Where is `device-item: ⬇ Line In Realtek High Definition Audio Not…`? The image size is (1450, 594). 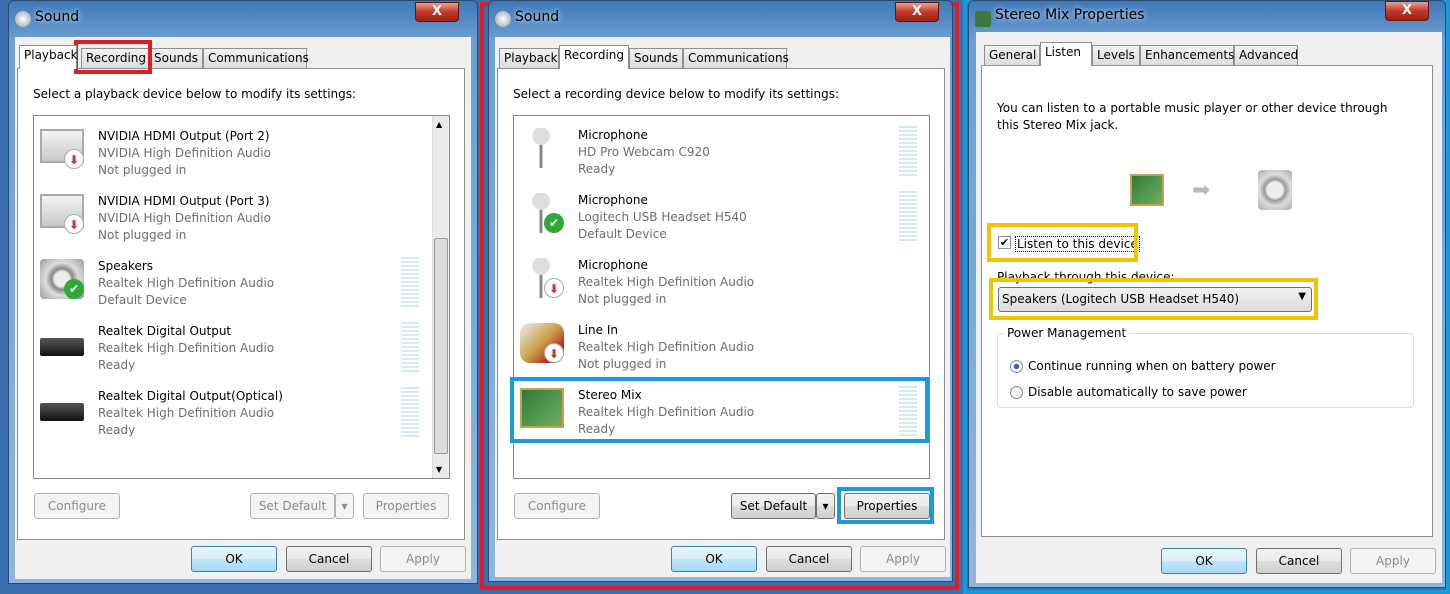 device-item: ⬇ Line In Realtek High Definition Audio Not… is located at coordinates (721, 345).